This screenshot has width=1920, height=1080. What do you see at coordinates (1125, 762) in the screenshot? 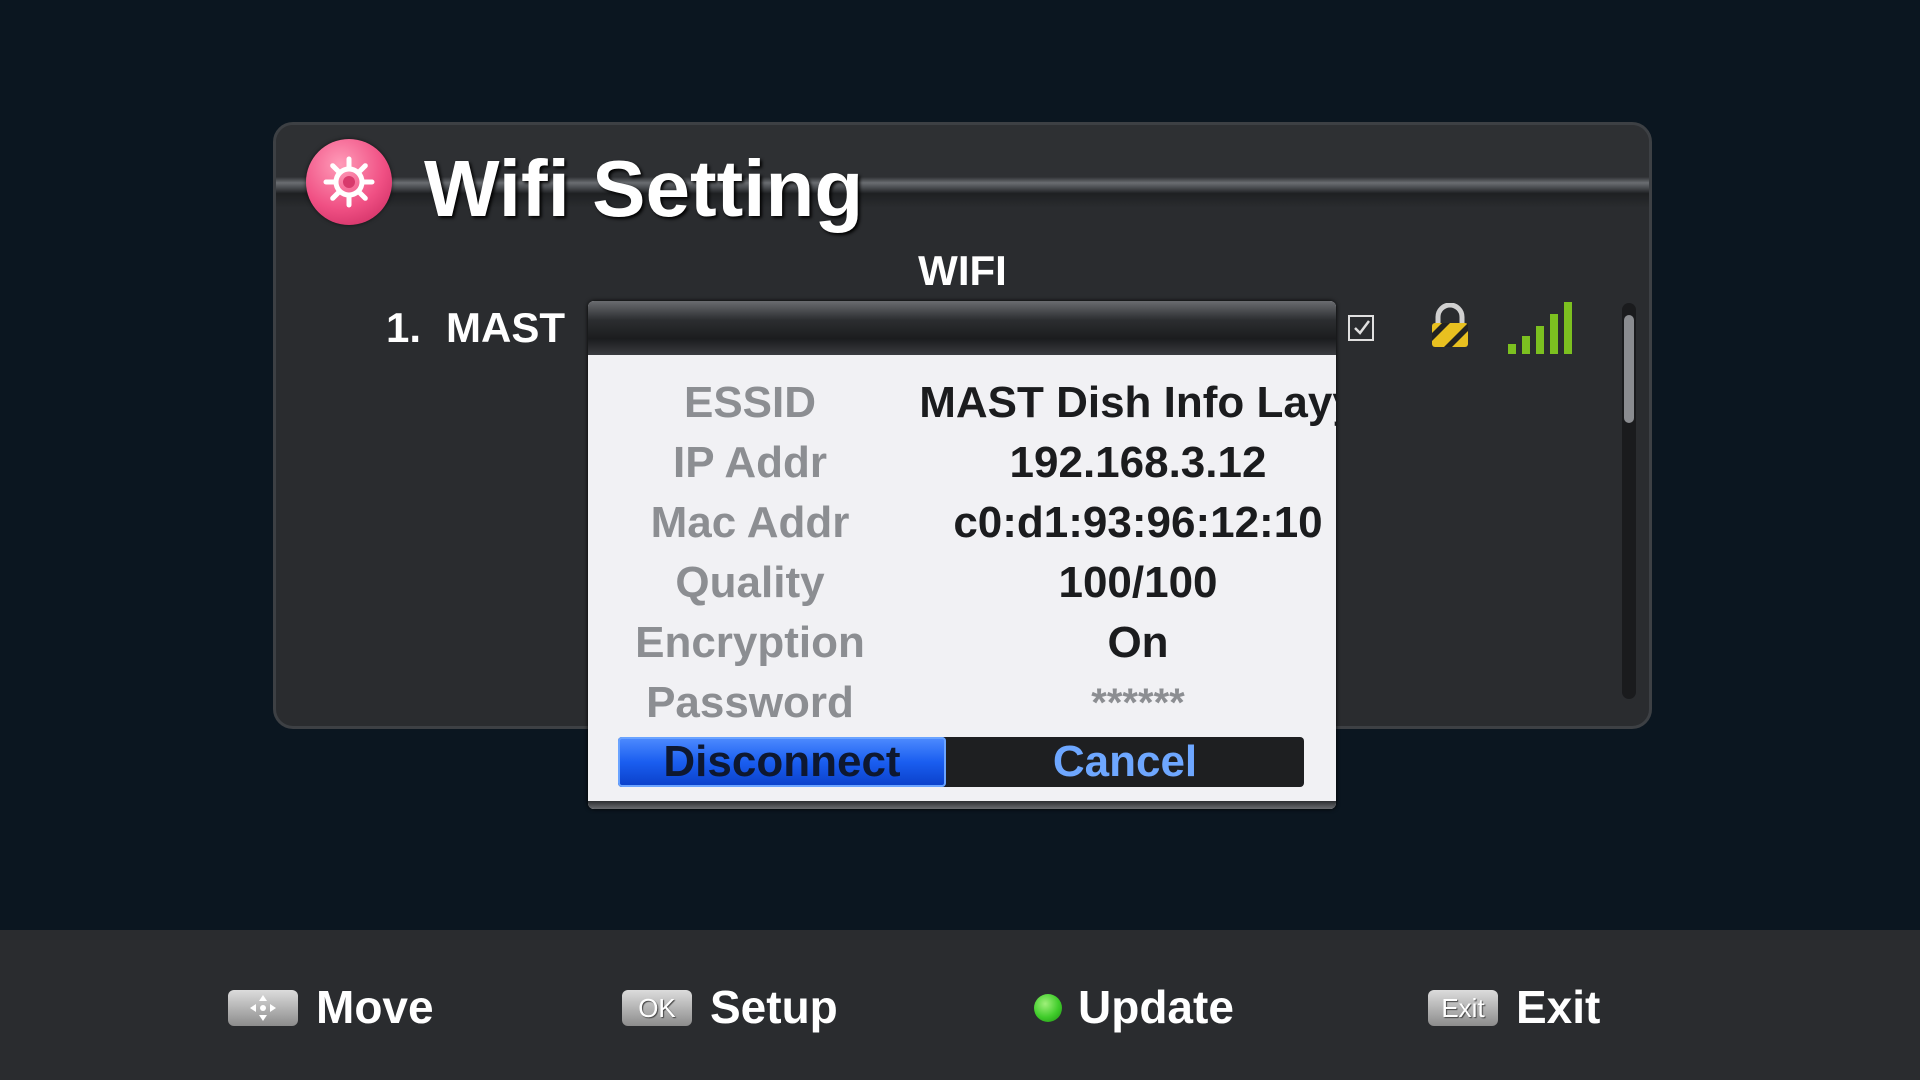
I see `cancel-button: Cancel` at bounding box center [1125, 762].